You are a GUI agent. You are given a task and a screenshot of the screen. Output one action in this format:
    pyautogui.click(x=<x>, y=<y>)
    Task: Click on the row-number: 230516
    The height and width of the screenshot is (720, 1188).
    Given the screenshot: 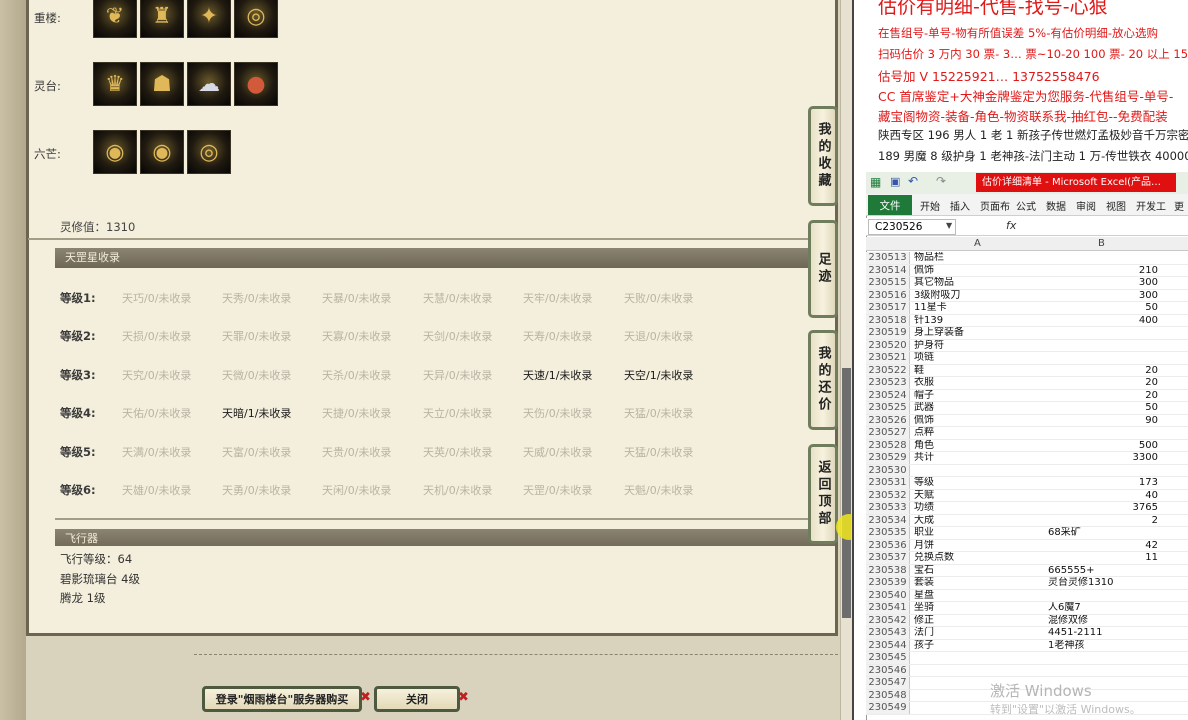 What is the action you would take?
    pyautogui.click(x=888, y=295)
    